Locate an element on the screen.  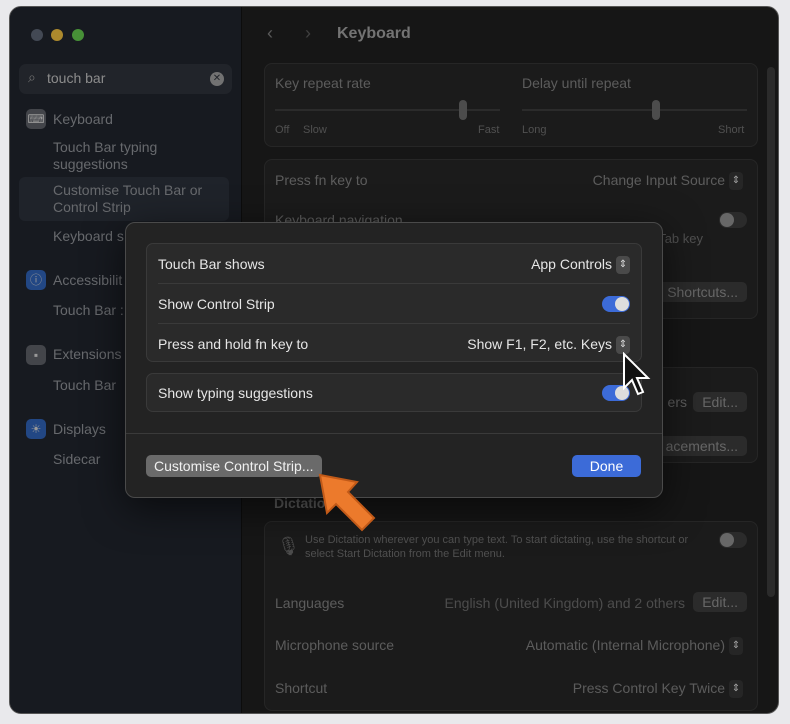
control-strip-toggle is located at coordinates (616, 304).